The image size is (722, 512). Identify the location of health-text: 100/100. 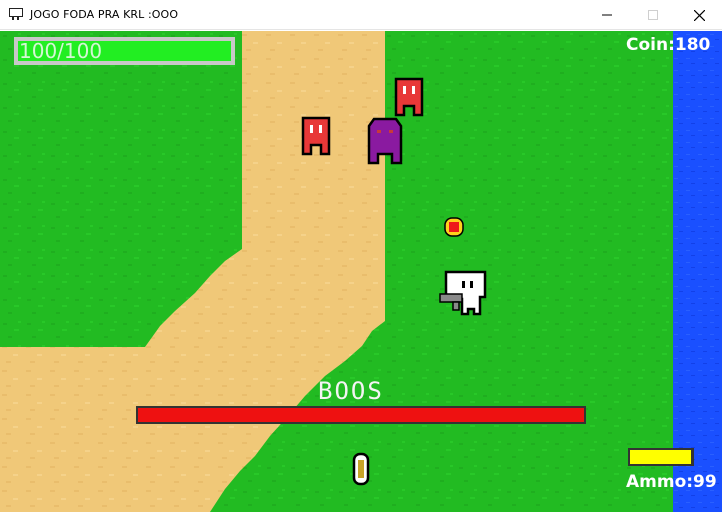
(61, 51).